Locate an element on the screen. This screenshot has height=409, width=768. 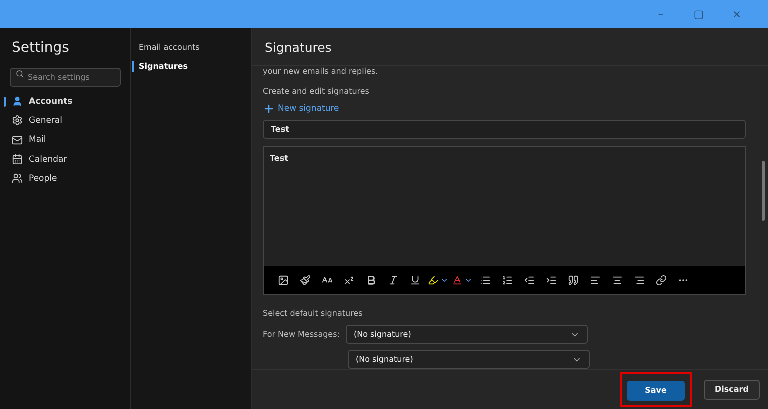
gear-icon is located at coordinates (17, 120).